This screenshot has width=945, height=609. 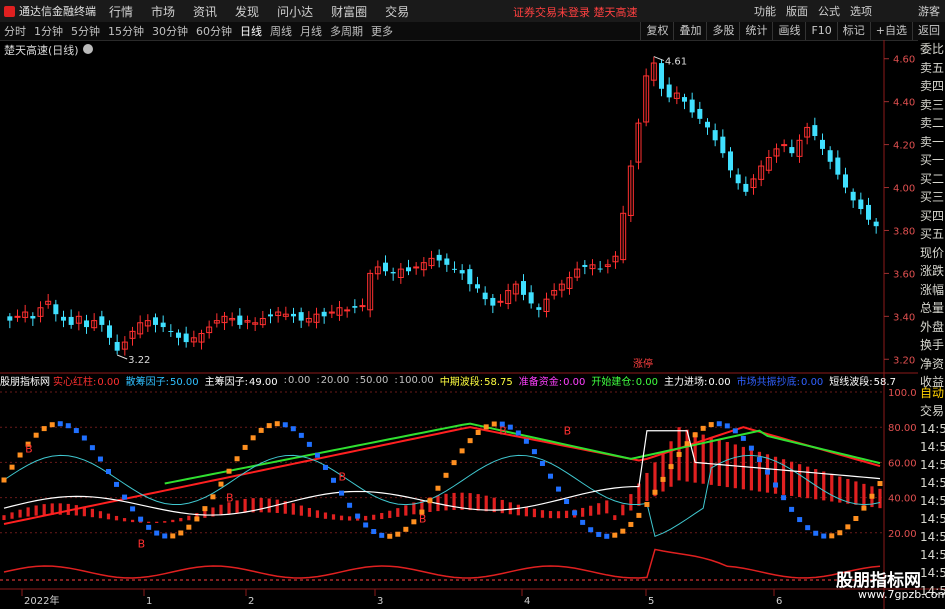 I want to click on period-more: 更多, so click(x=382, y=31).